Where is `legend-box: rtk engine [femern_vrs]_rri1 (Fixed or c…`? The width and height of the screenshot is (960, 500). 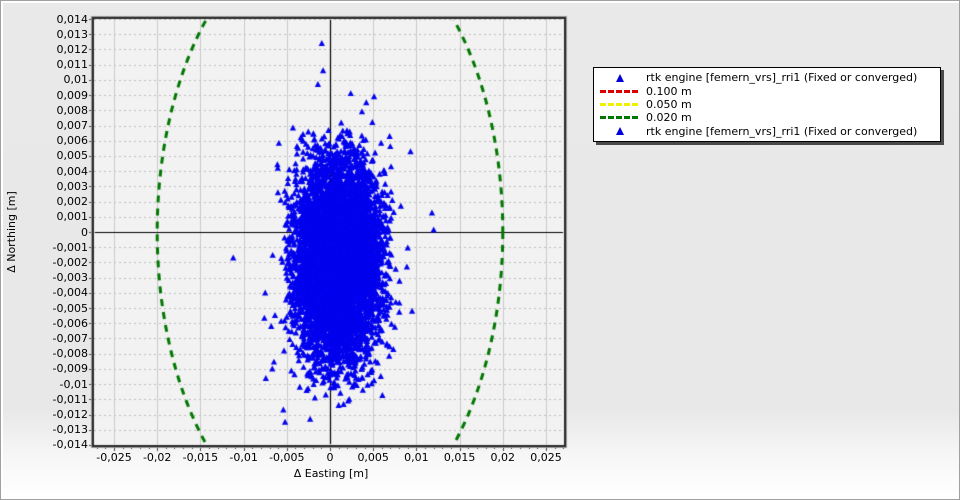 legend-box: rtk engine [femern_vrs]_rri1 (Fixed or c… is located at coordinates (767, 104).